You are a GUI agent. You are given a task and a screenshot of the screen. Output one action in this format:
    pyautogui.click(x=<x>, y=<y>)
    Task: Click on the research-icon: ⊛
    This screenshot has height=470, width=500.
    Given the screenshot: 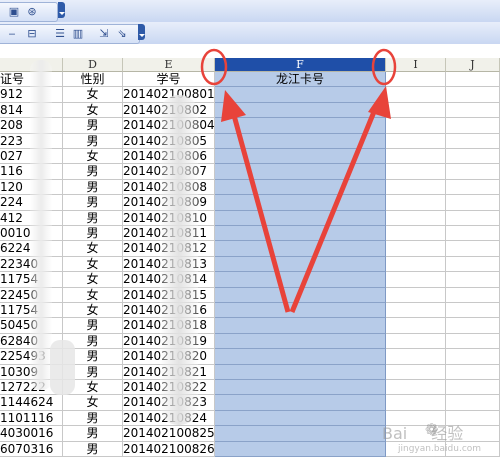 What is the action you would take?
    pyautogui.click(x=32, y=12)
    